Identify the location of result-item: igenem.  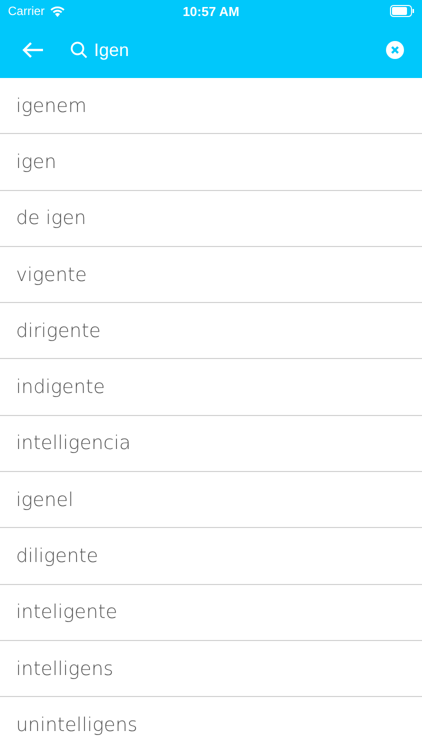
(51, 105).